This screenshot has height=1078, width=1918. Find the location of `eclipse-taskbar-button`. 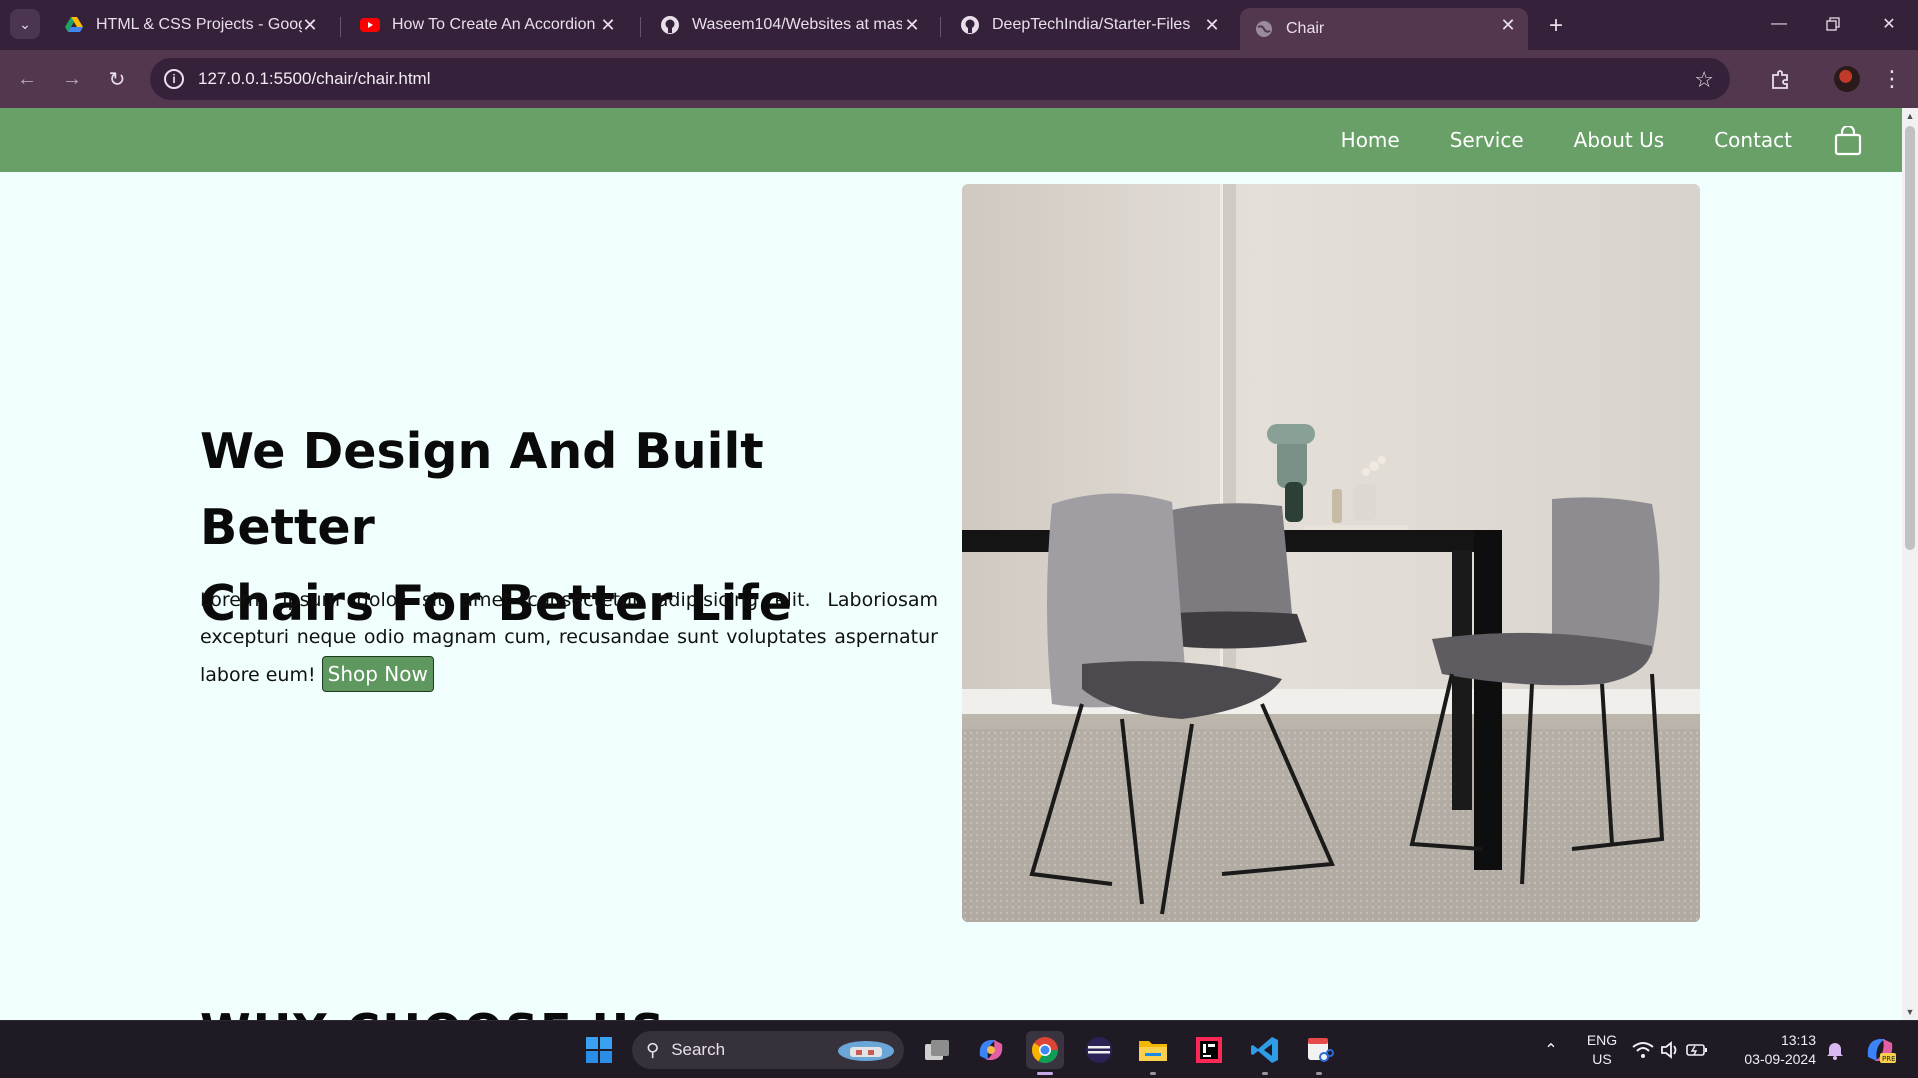

eclipse-taskbar-button is located at coordinates (1099, 1050).